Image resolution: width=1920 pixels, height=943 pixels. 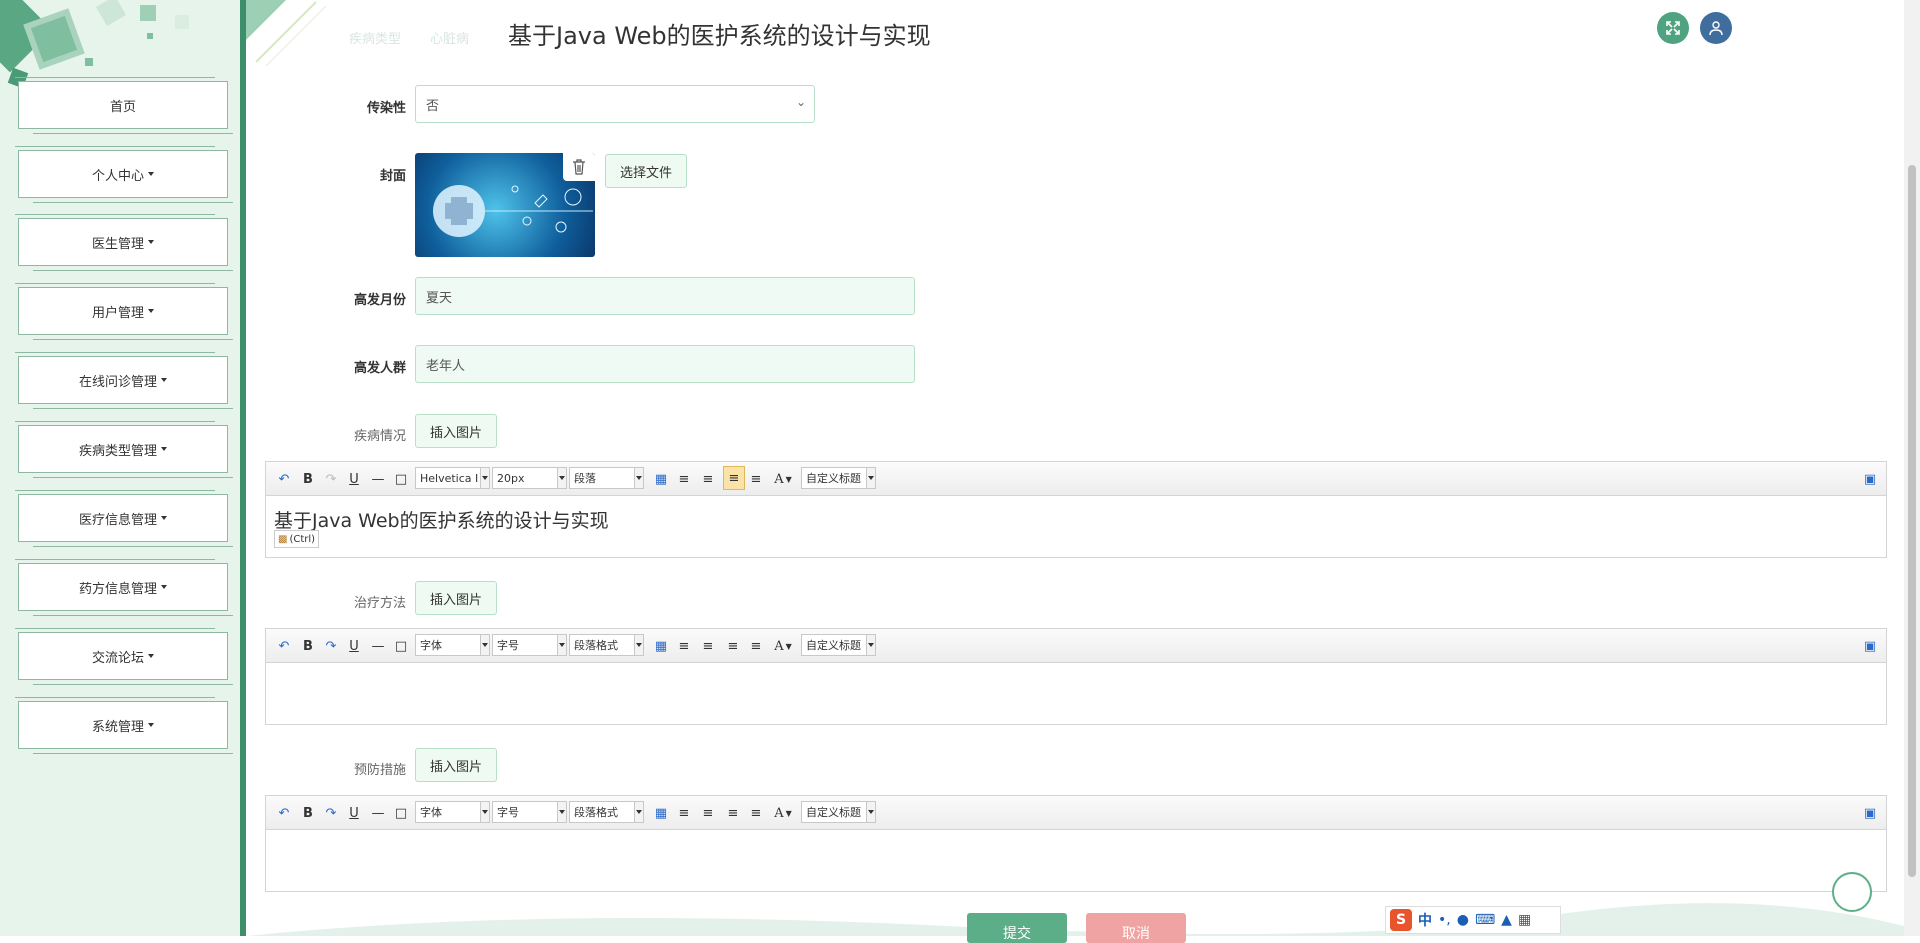 I want to click on sidebar-item-personal-center: 个人中心, so click(x=124, y=174).